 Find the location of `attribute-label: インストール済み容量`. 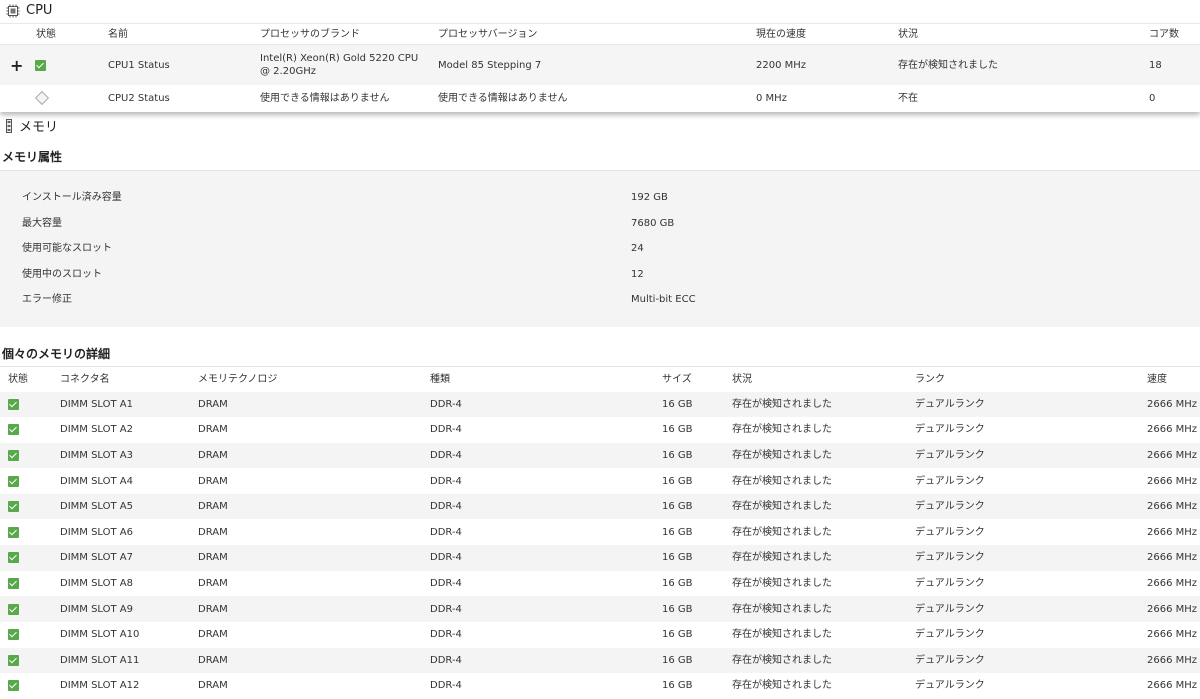

attribute-label: インストール済み容量 is located at coordinates (72, 197).